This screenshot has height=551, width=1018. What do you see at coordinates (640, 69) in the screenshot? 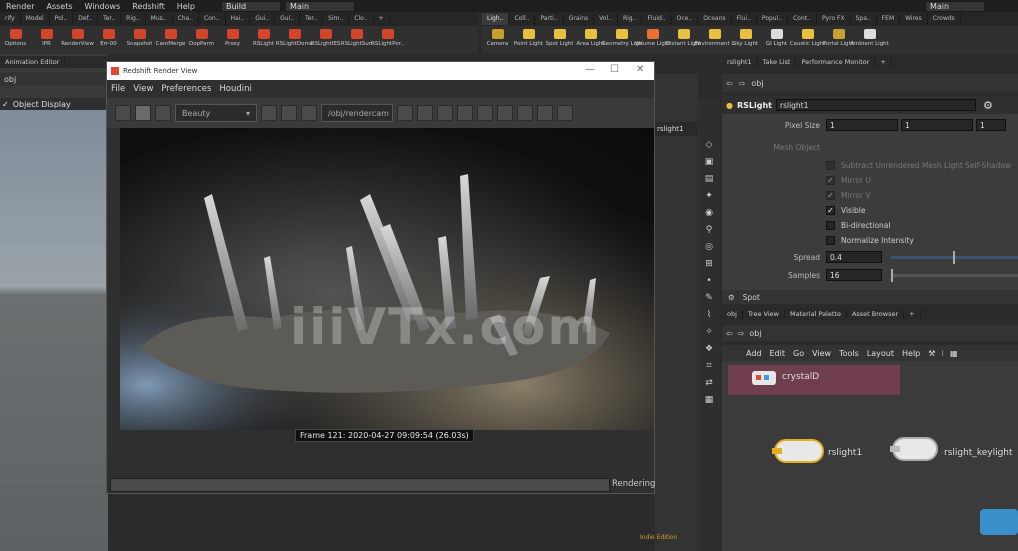
I see `close-icon: ✕` at bounding box center [640, 69].